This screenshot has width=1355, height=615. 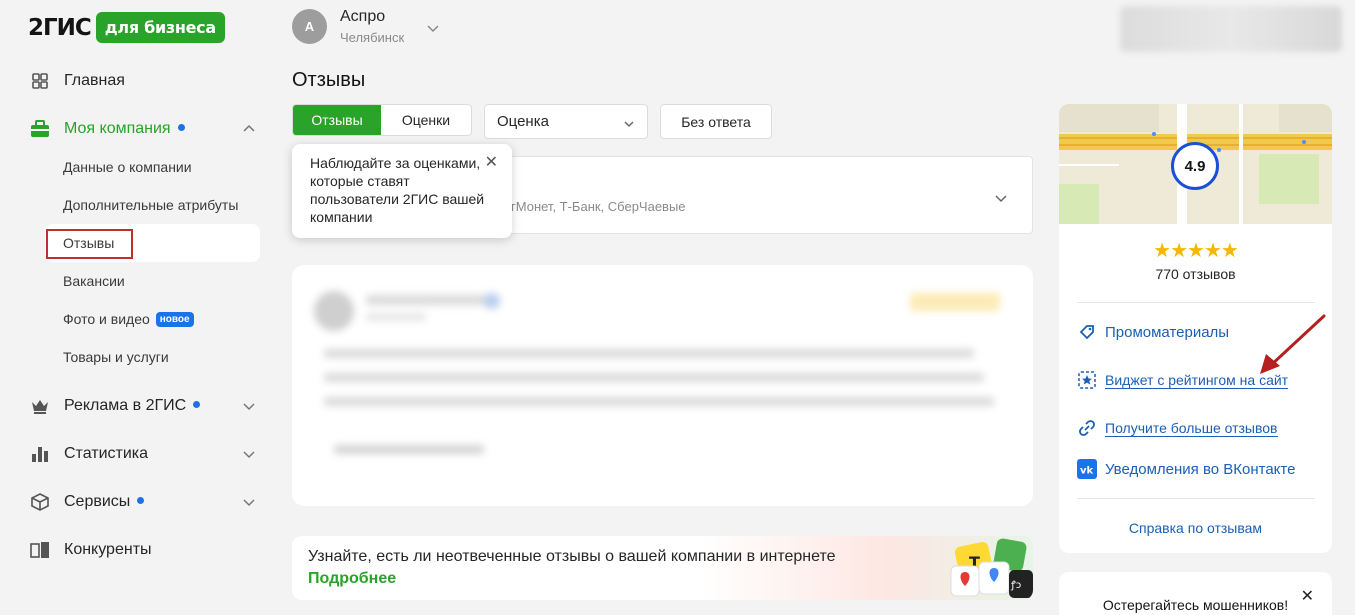 What do you see at coordinates (1167, 332) in the screenshot?
I see `promo-materials-label: Промоматериалы` at bounding box center [1167, 332].